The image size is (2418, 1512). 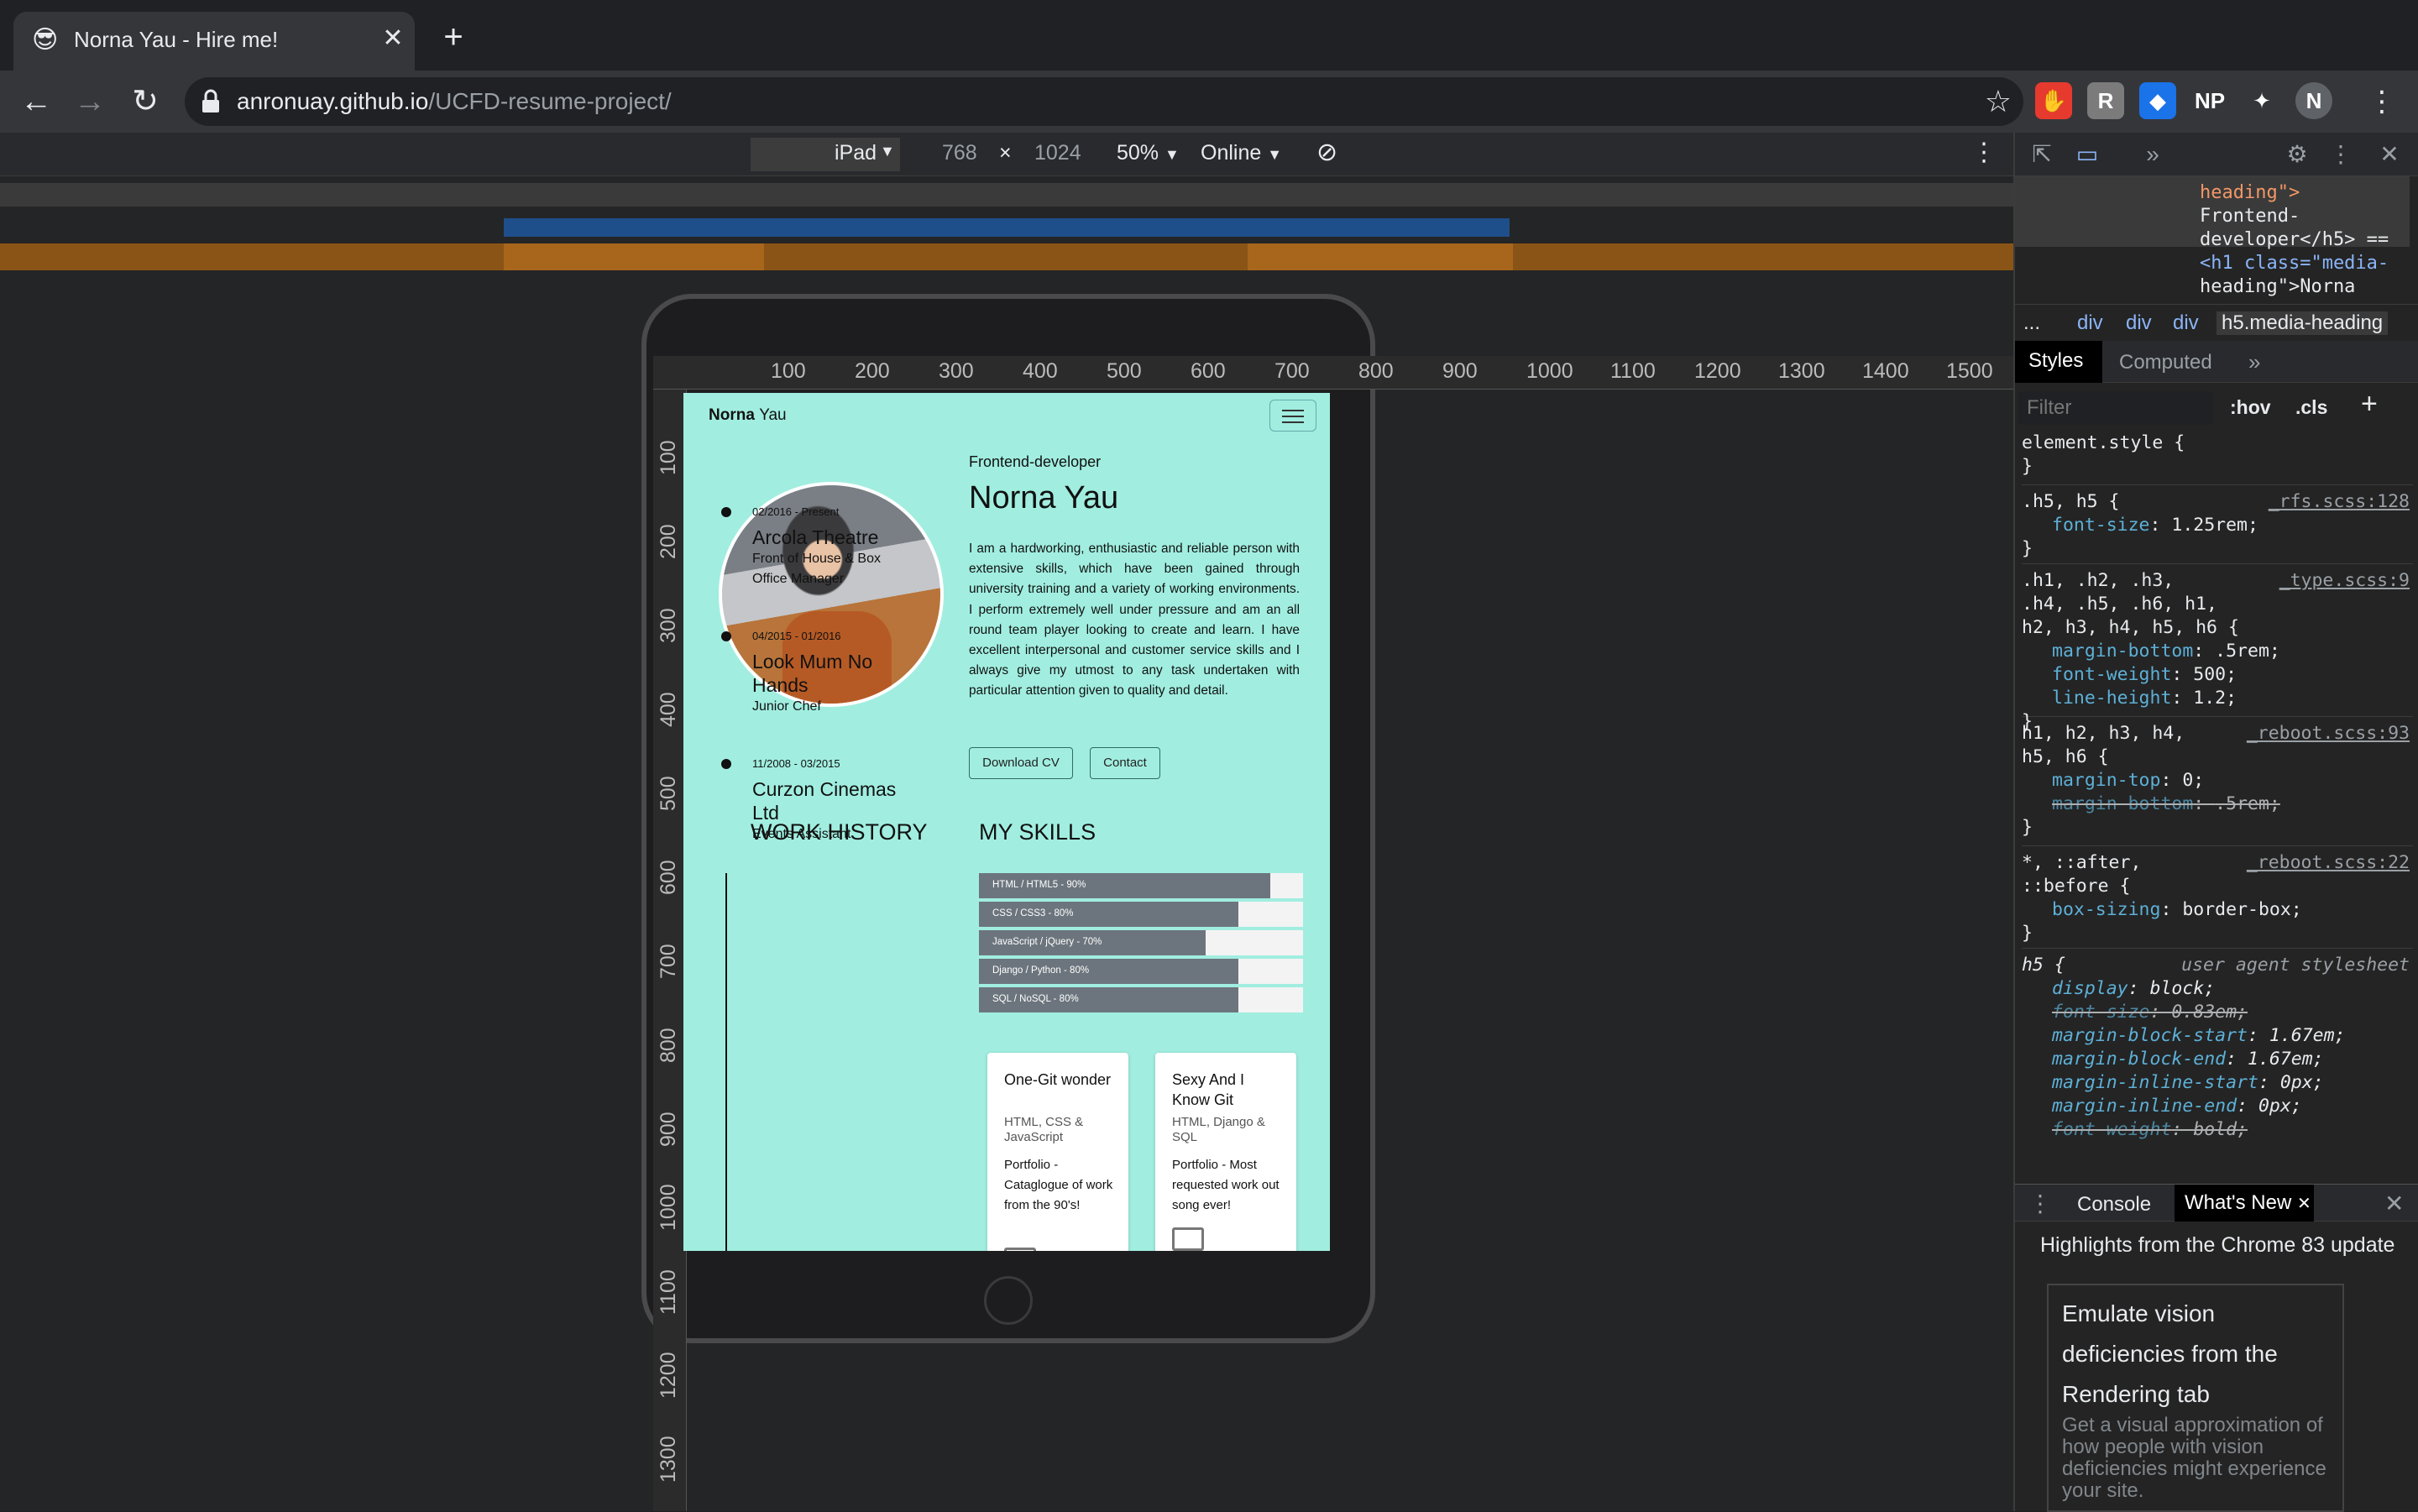 What do you see at coordinates (1292, 416) in the screenshot?
I see `hamburger-menu-button` at bounding box center [1292, 416].